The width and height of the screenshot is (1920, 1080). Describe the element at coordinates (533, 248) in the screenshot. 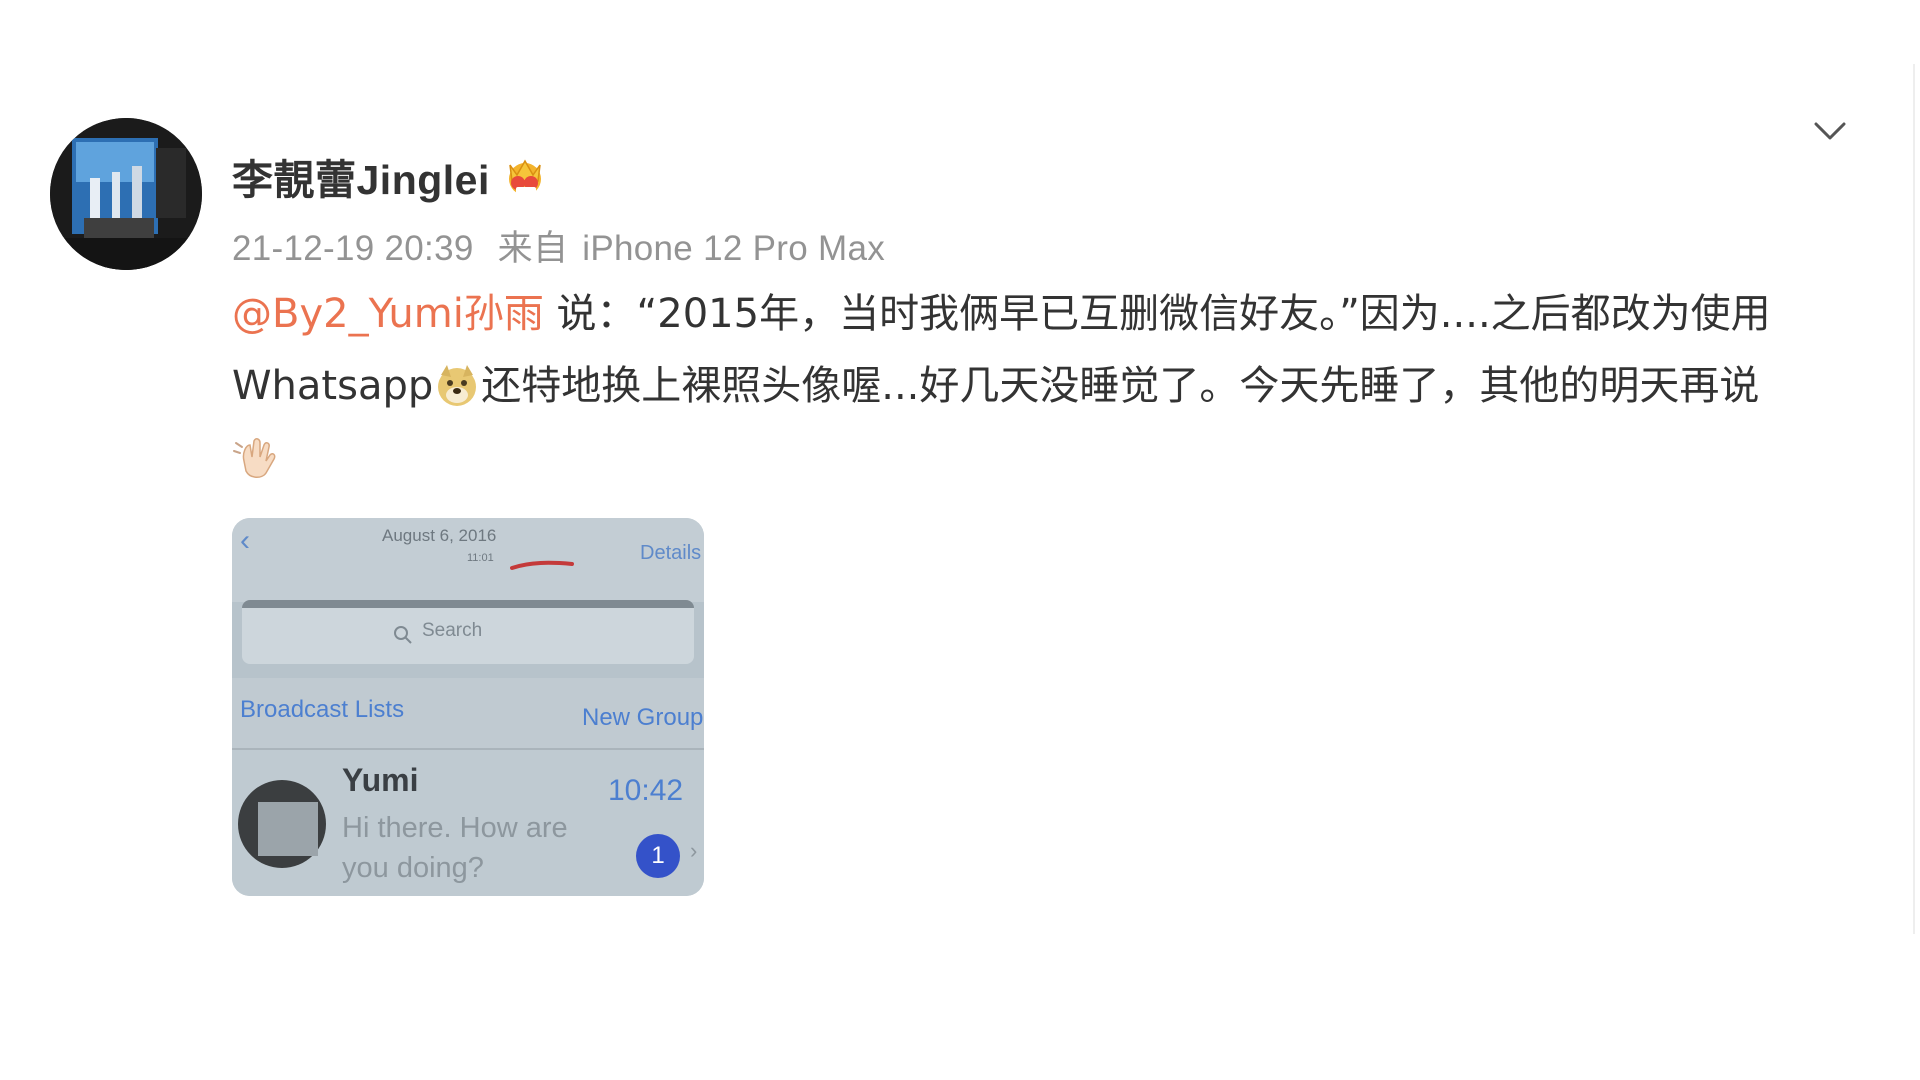

I see `source-prefix: 来自` at that location.